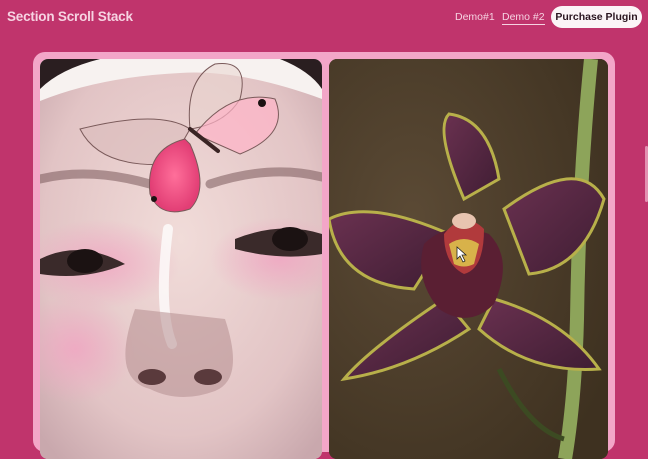 This screenshot has width=648, height=459. I want to click on nav-link-demo1: Demo#1, so click(475, 17).